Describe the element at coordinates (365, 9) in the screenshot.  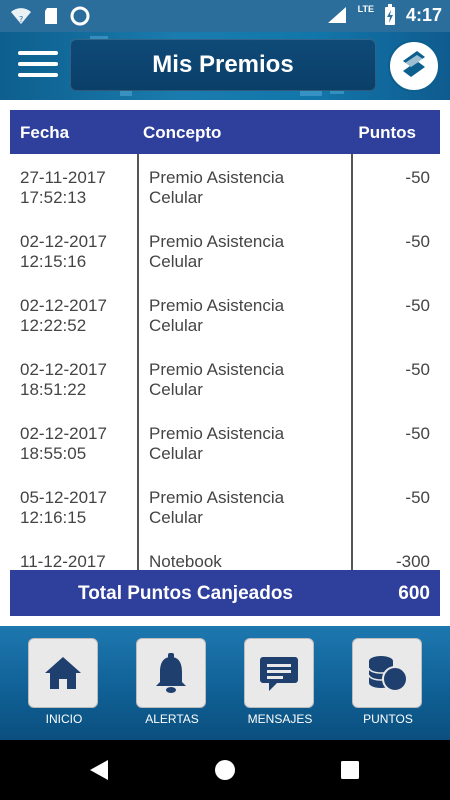
I see `network-type: LTE` at that location.